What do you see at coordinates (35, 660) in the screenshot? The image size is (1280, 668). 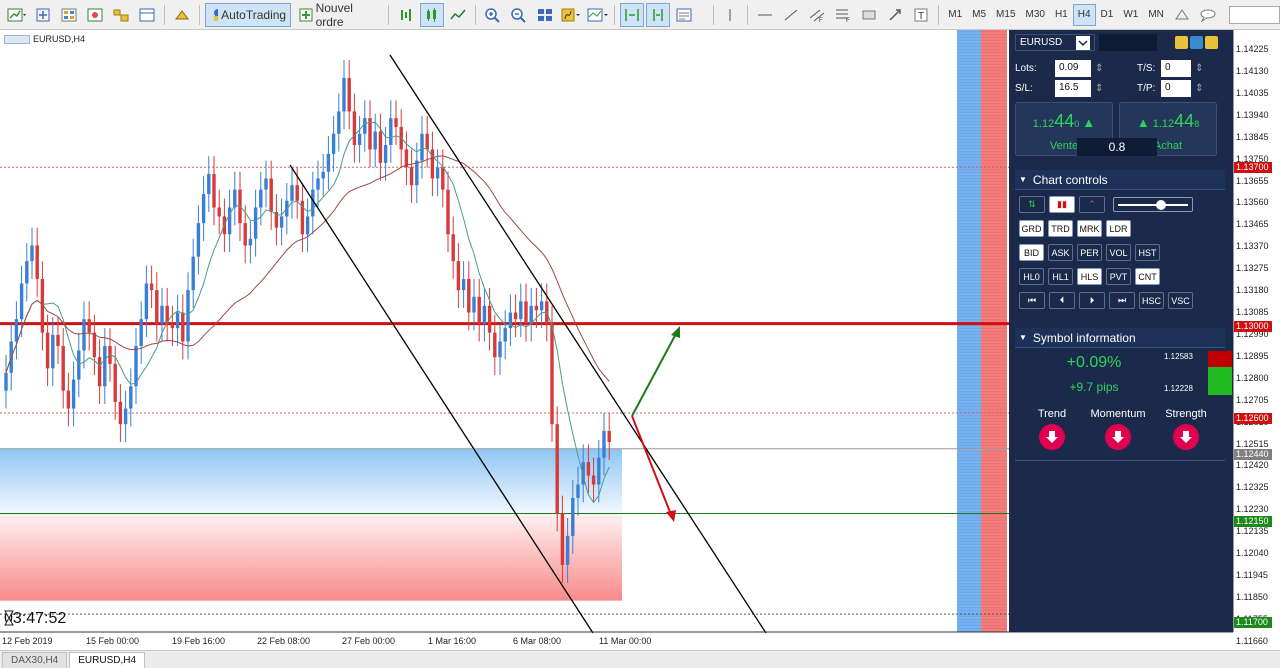 I see `tab-dax30: DAX30,H4` at bounding box center [35, 660].